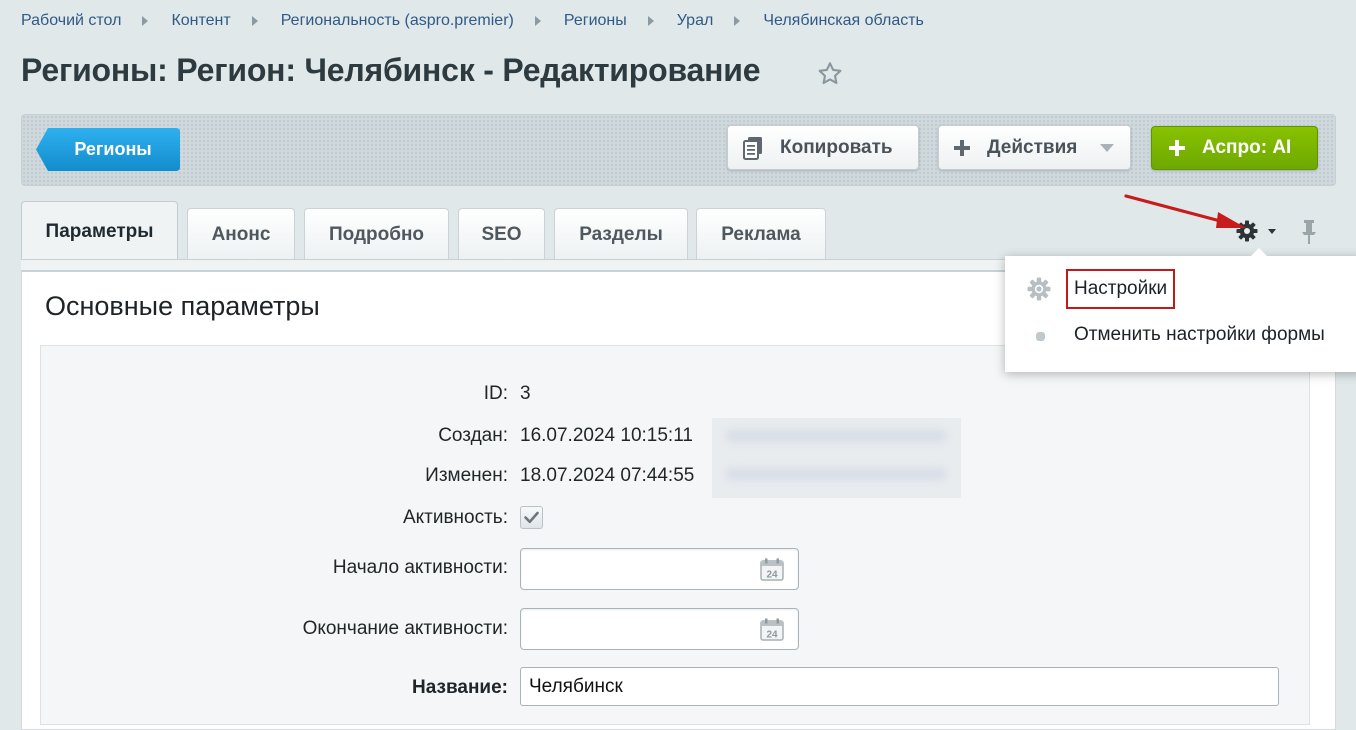 The width and height of the screenshot is (1356, 730). What do you see at coordinates (99, 231) in the screenshot?
I see `tab-parameters: Параметры` at bounding box center [99, 231].